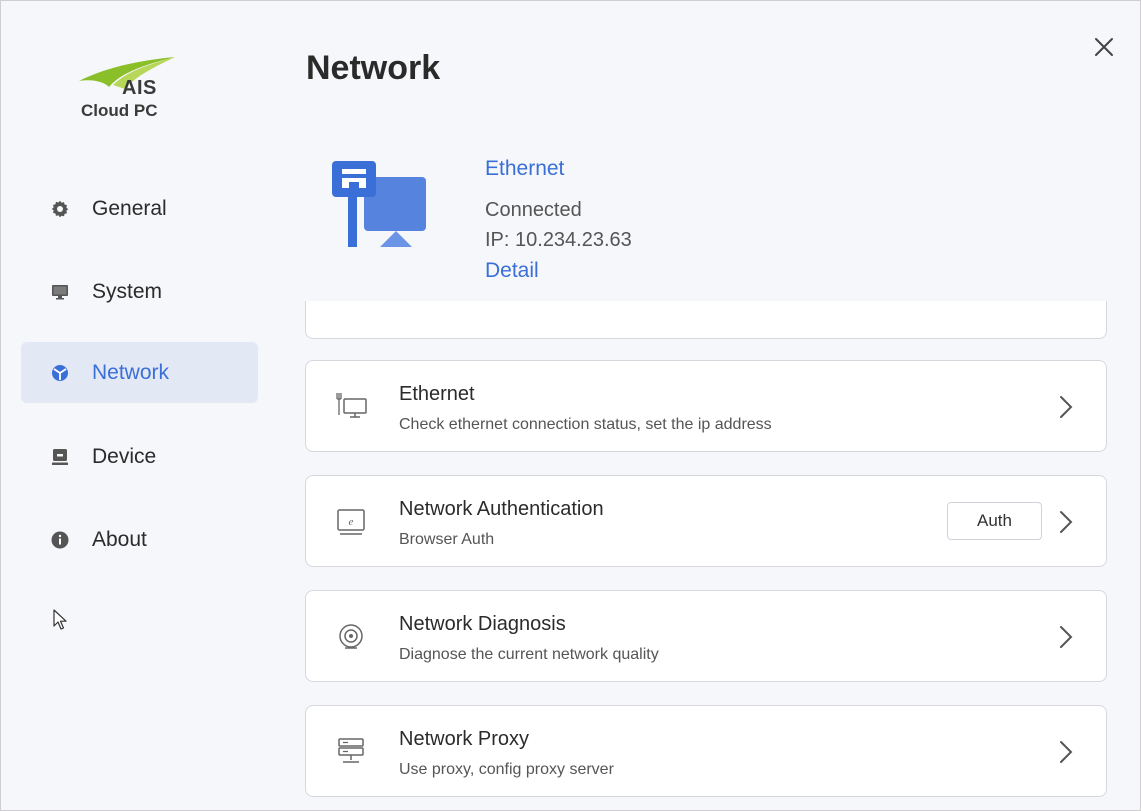  What do you see at coordinates (706, 320) in the screenshot?
I see `scrolled-card-partial` at bounding box center [706, 320].